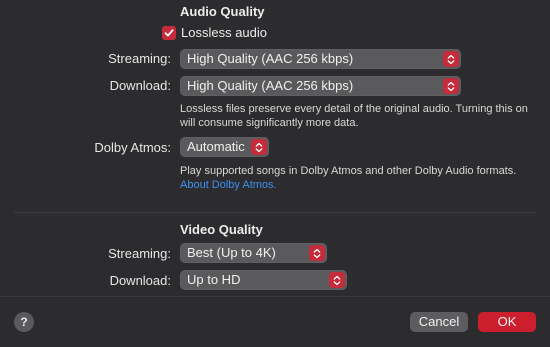 Image resolution: width=550 pixels, height=347 pixels. What do you see at coordinates (439, 322) in the screenshot?
I see `cancel-button: Cancel` at bounding box center [439, 322].